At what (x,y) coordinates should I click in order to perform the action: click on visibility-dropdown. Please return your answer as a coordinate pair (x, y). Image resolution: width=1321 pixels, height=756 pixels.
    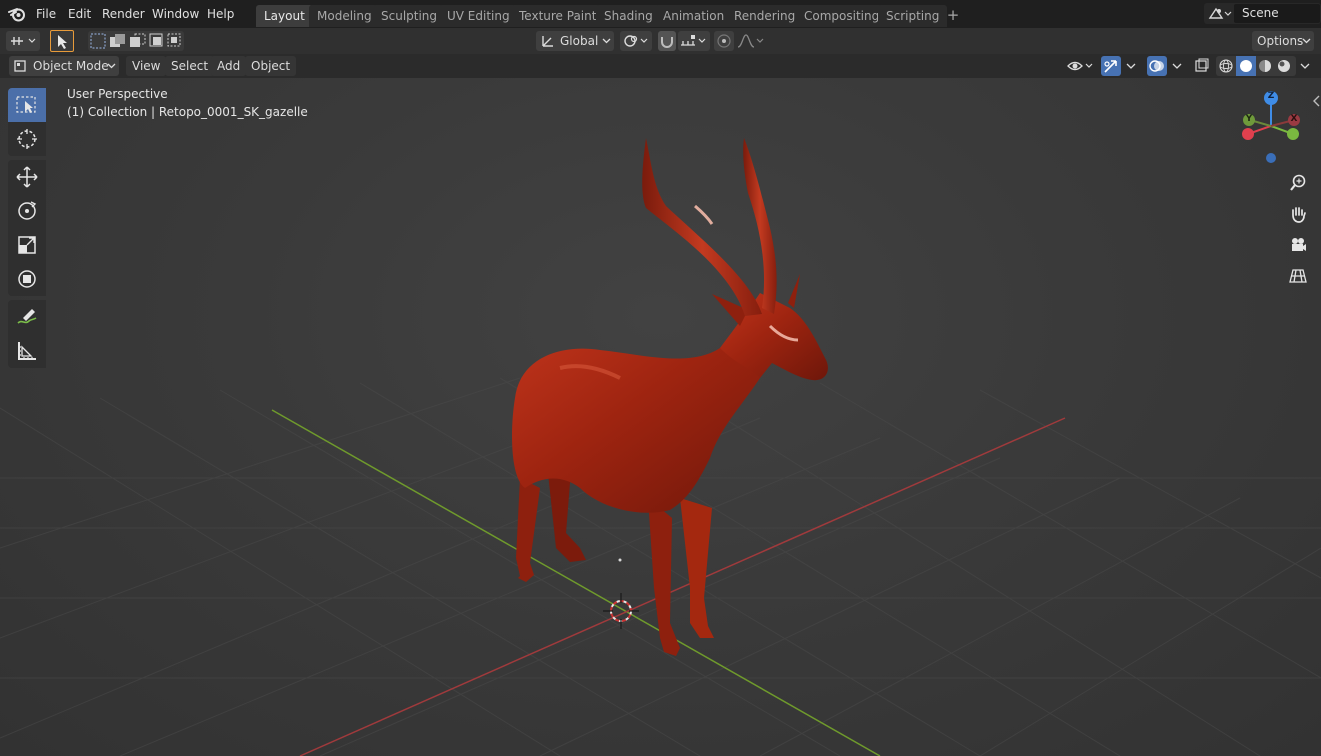
    Looking at the image, I should click on (1081, 66).